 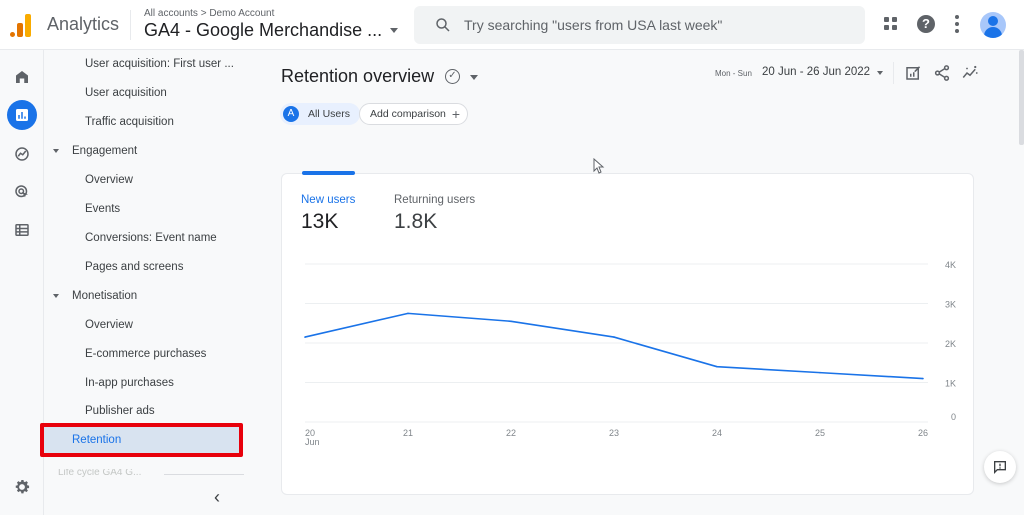 I want to click on rail-advertising, so click(x=22, y=192).